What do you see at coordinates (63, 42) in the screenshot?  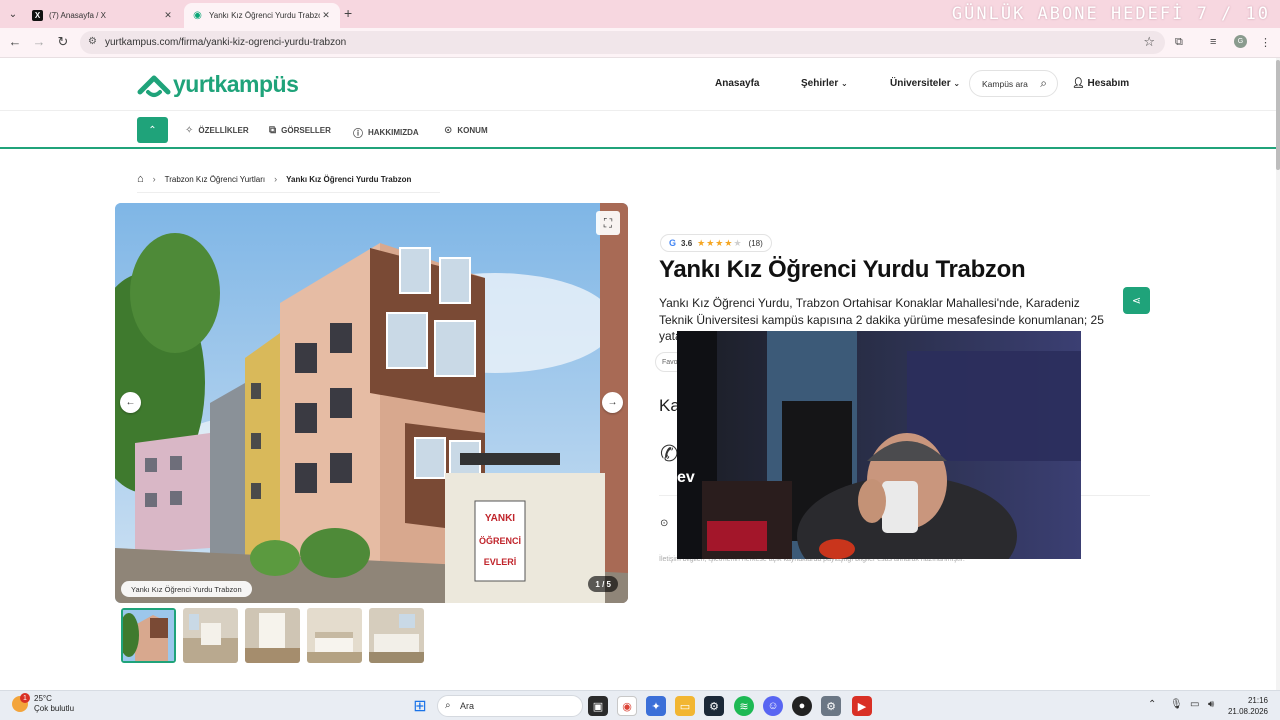 I see `reload-icon: ↻` at bounding box center [63, 42].